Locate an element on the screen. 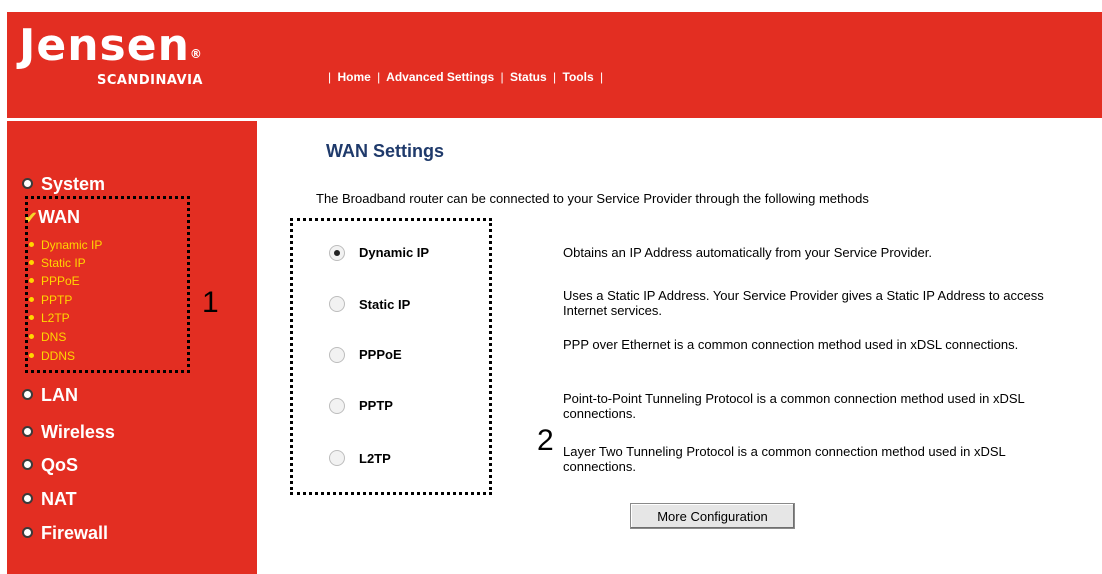  registered-mark: ® is located at coordinates (196, 54).